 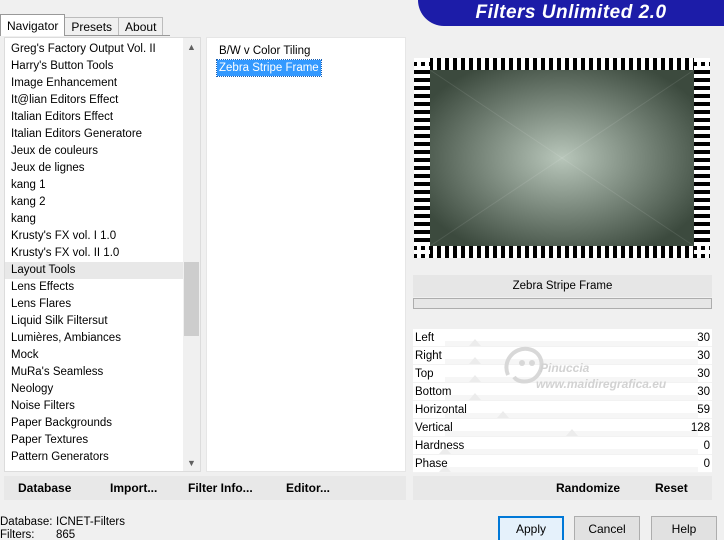 I want to click on filters-label: Filters:, so click(x=17, y=534).